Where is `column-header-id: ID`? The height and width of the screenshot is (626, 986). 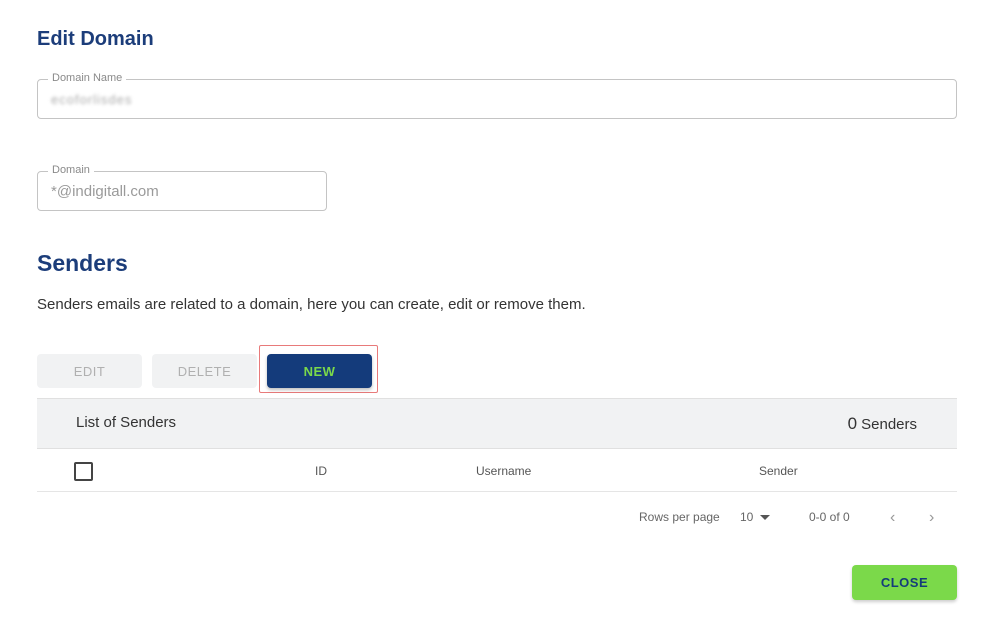 column-header-id: ID is located at coordinates (321, 471).